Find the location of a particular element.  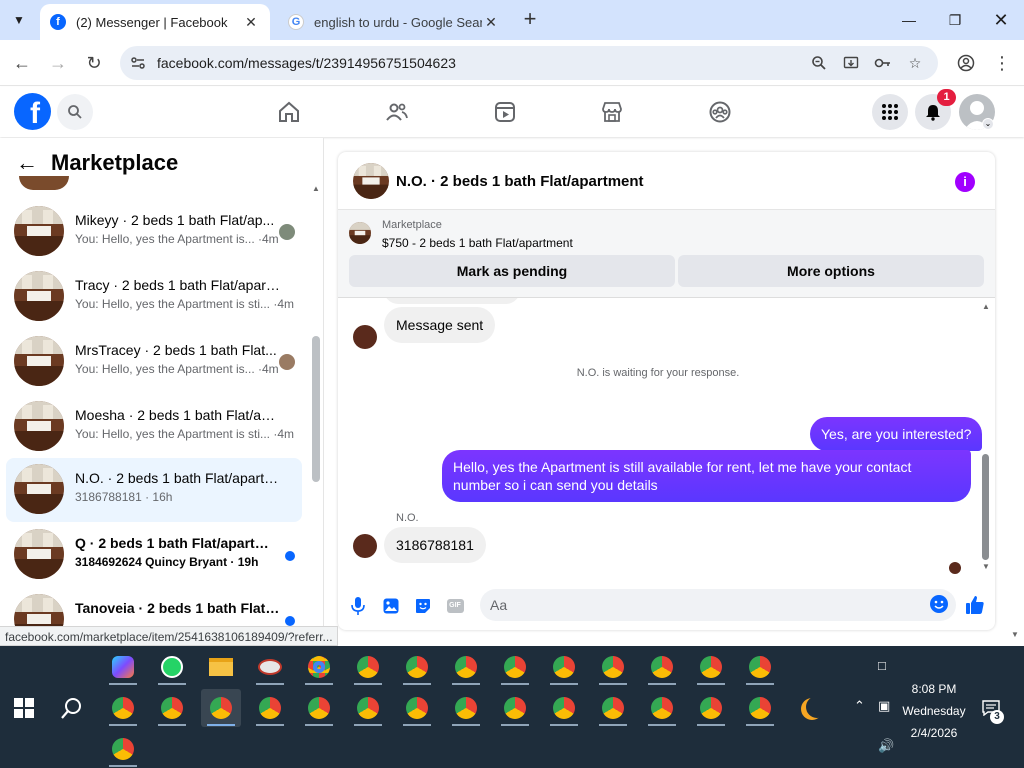

friends-icon is located at coordinates (397, 112).